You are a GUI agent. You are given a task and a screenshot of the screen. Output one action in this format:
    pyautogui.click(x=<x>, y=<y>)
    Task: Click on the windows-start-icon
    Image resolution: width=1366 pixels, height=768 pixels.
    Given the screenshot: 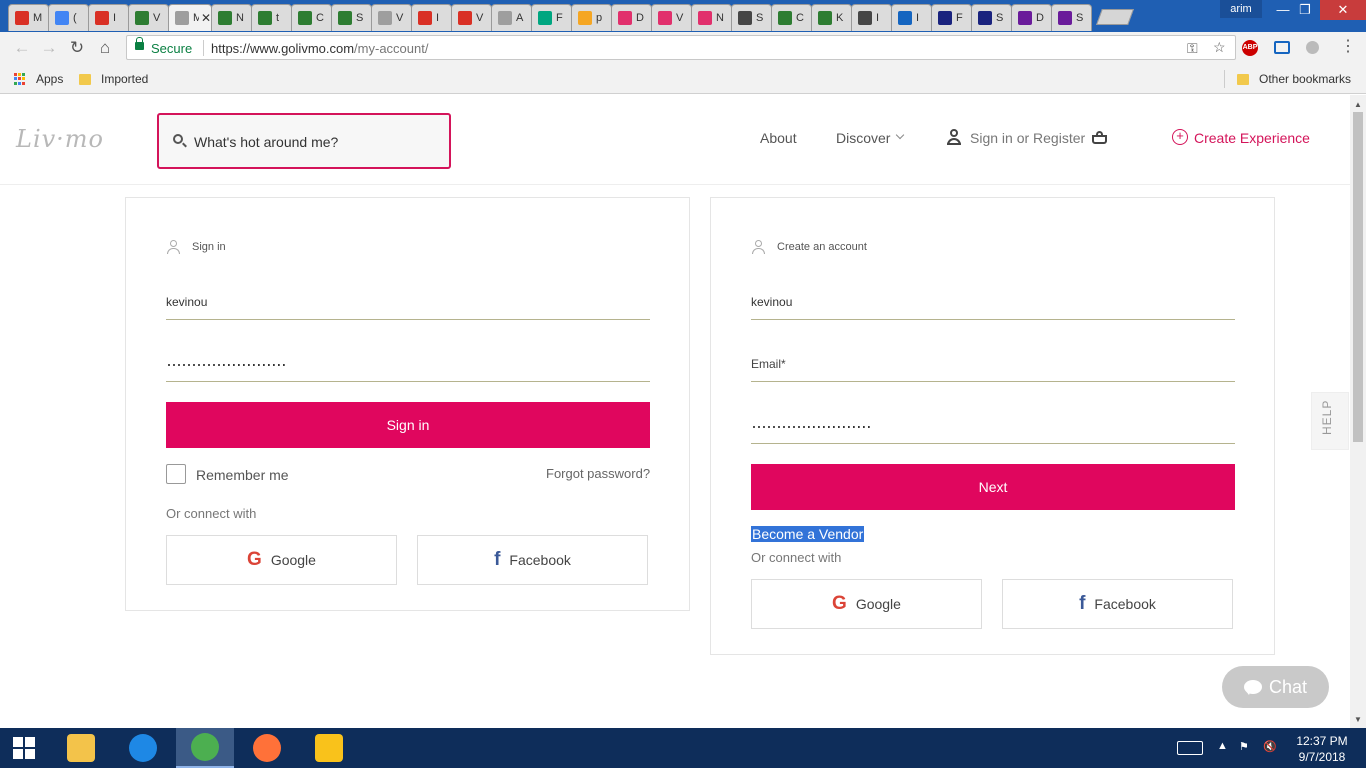 What is the action you would take?
    pyautogui.click(x=24, y=748)
    